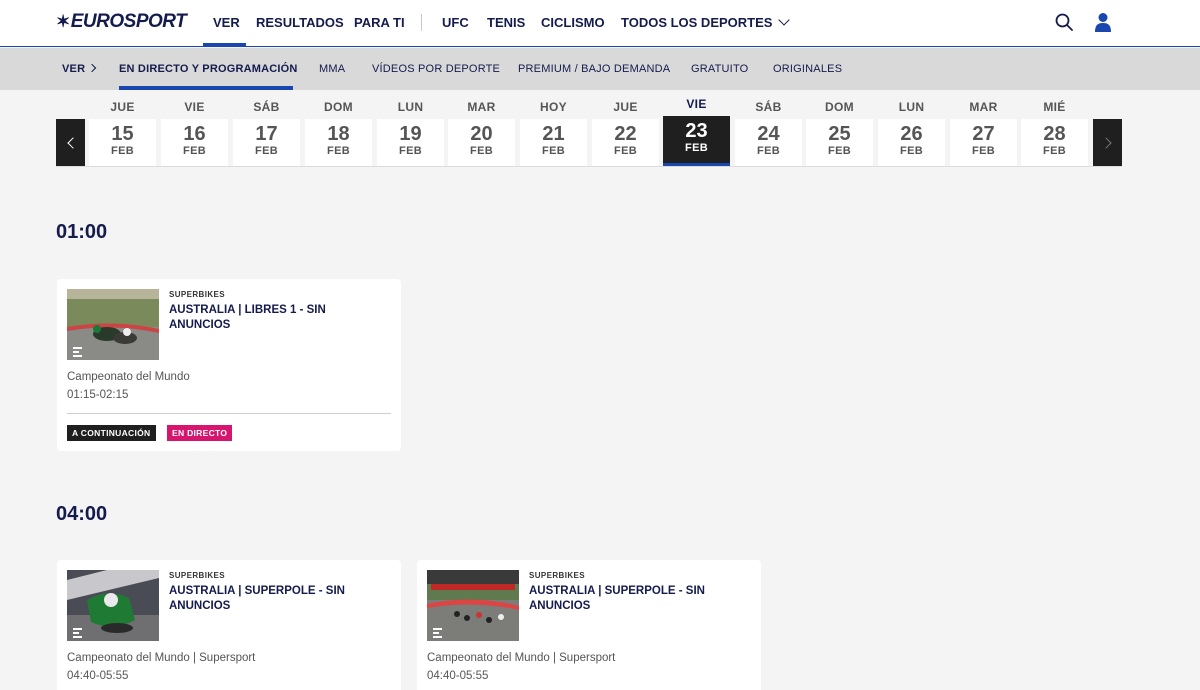  I want to click on star-logo-icon: ✶, so click(63, 21).